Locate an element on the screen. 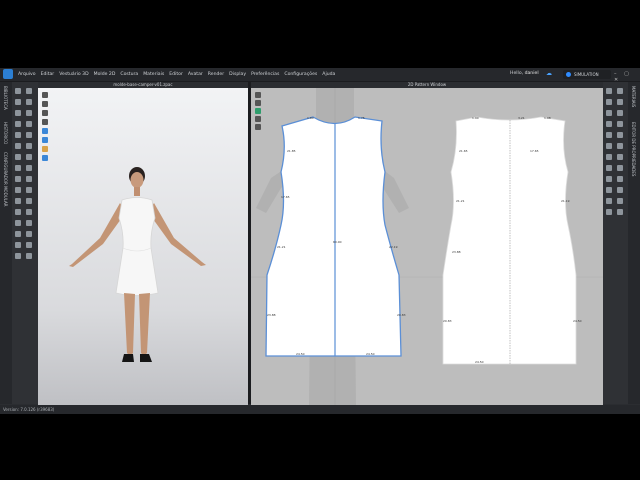 The width and height of the screenshot is (640, 480). menu-configuracoes: Configurações is located at coordinates (300, 74).